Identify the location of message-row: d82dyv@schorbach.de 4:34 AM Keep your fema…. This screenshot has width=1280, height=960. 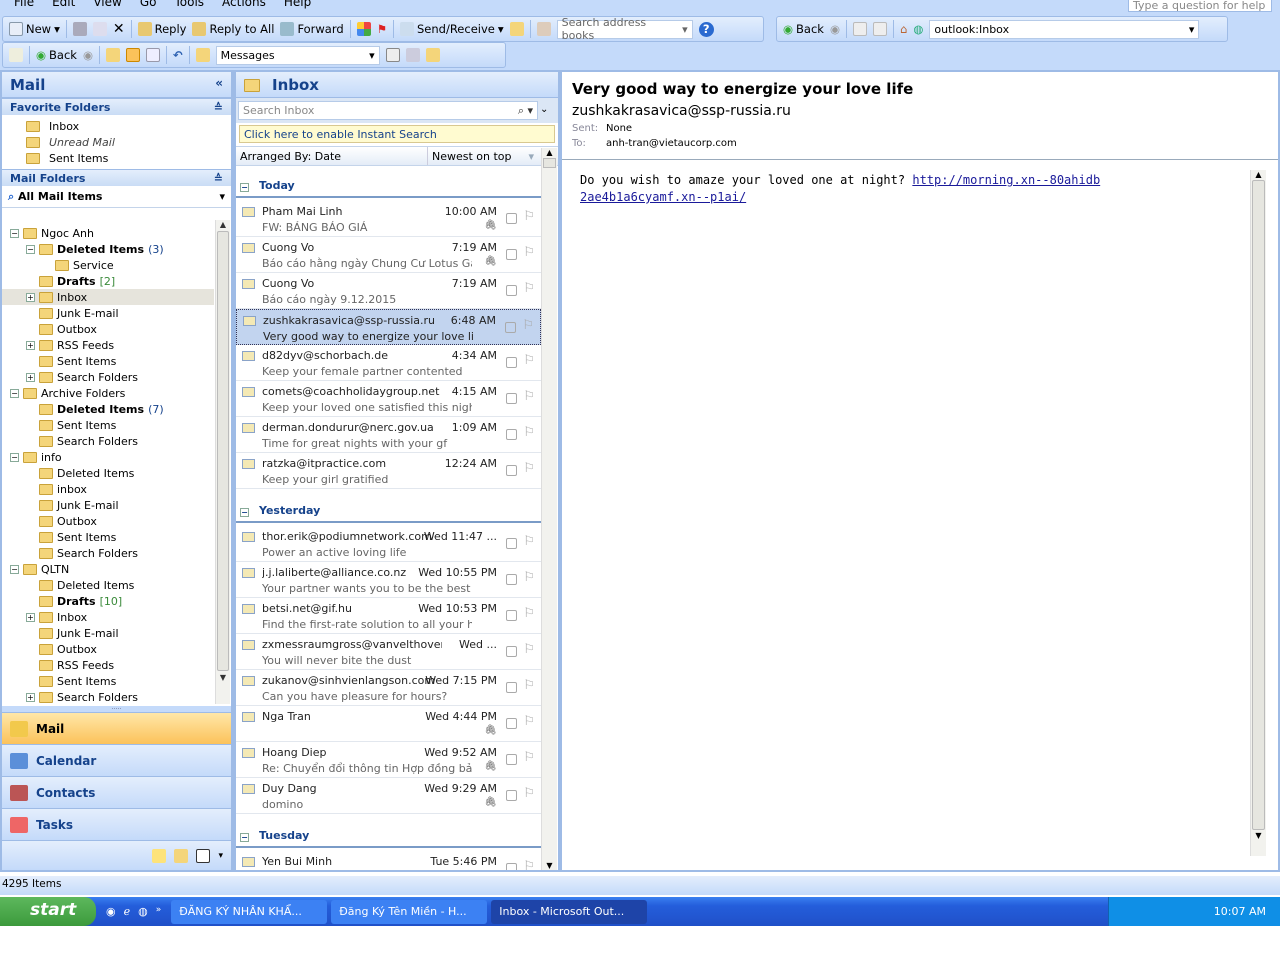
(388, 363).